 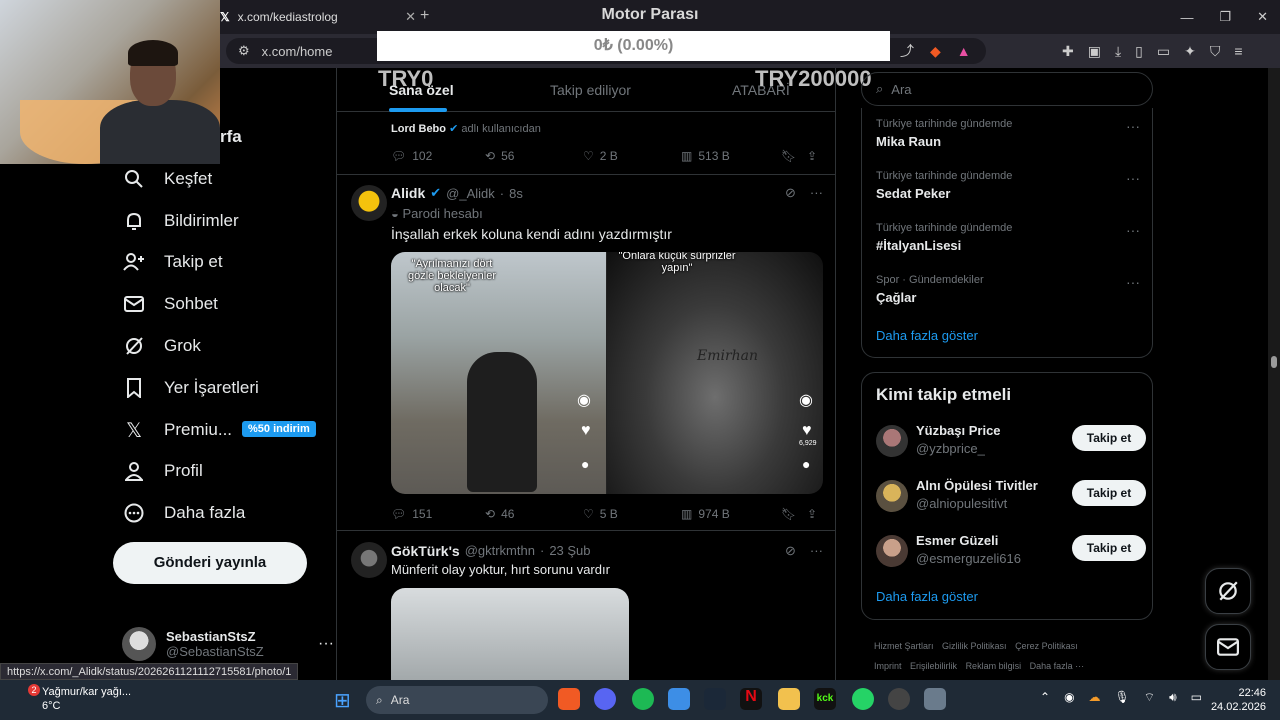 What do you see at coordinates (228, 644) in the screenshot?
I see `account-switcher: SebastianStsZ @SebastianStsZ ···` at bounding box center [228, 644].